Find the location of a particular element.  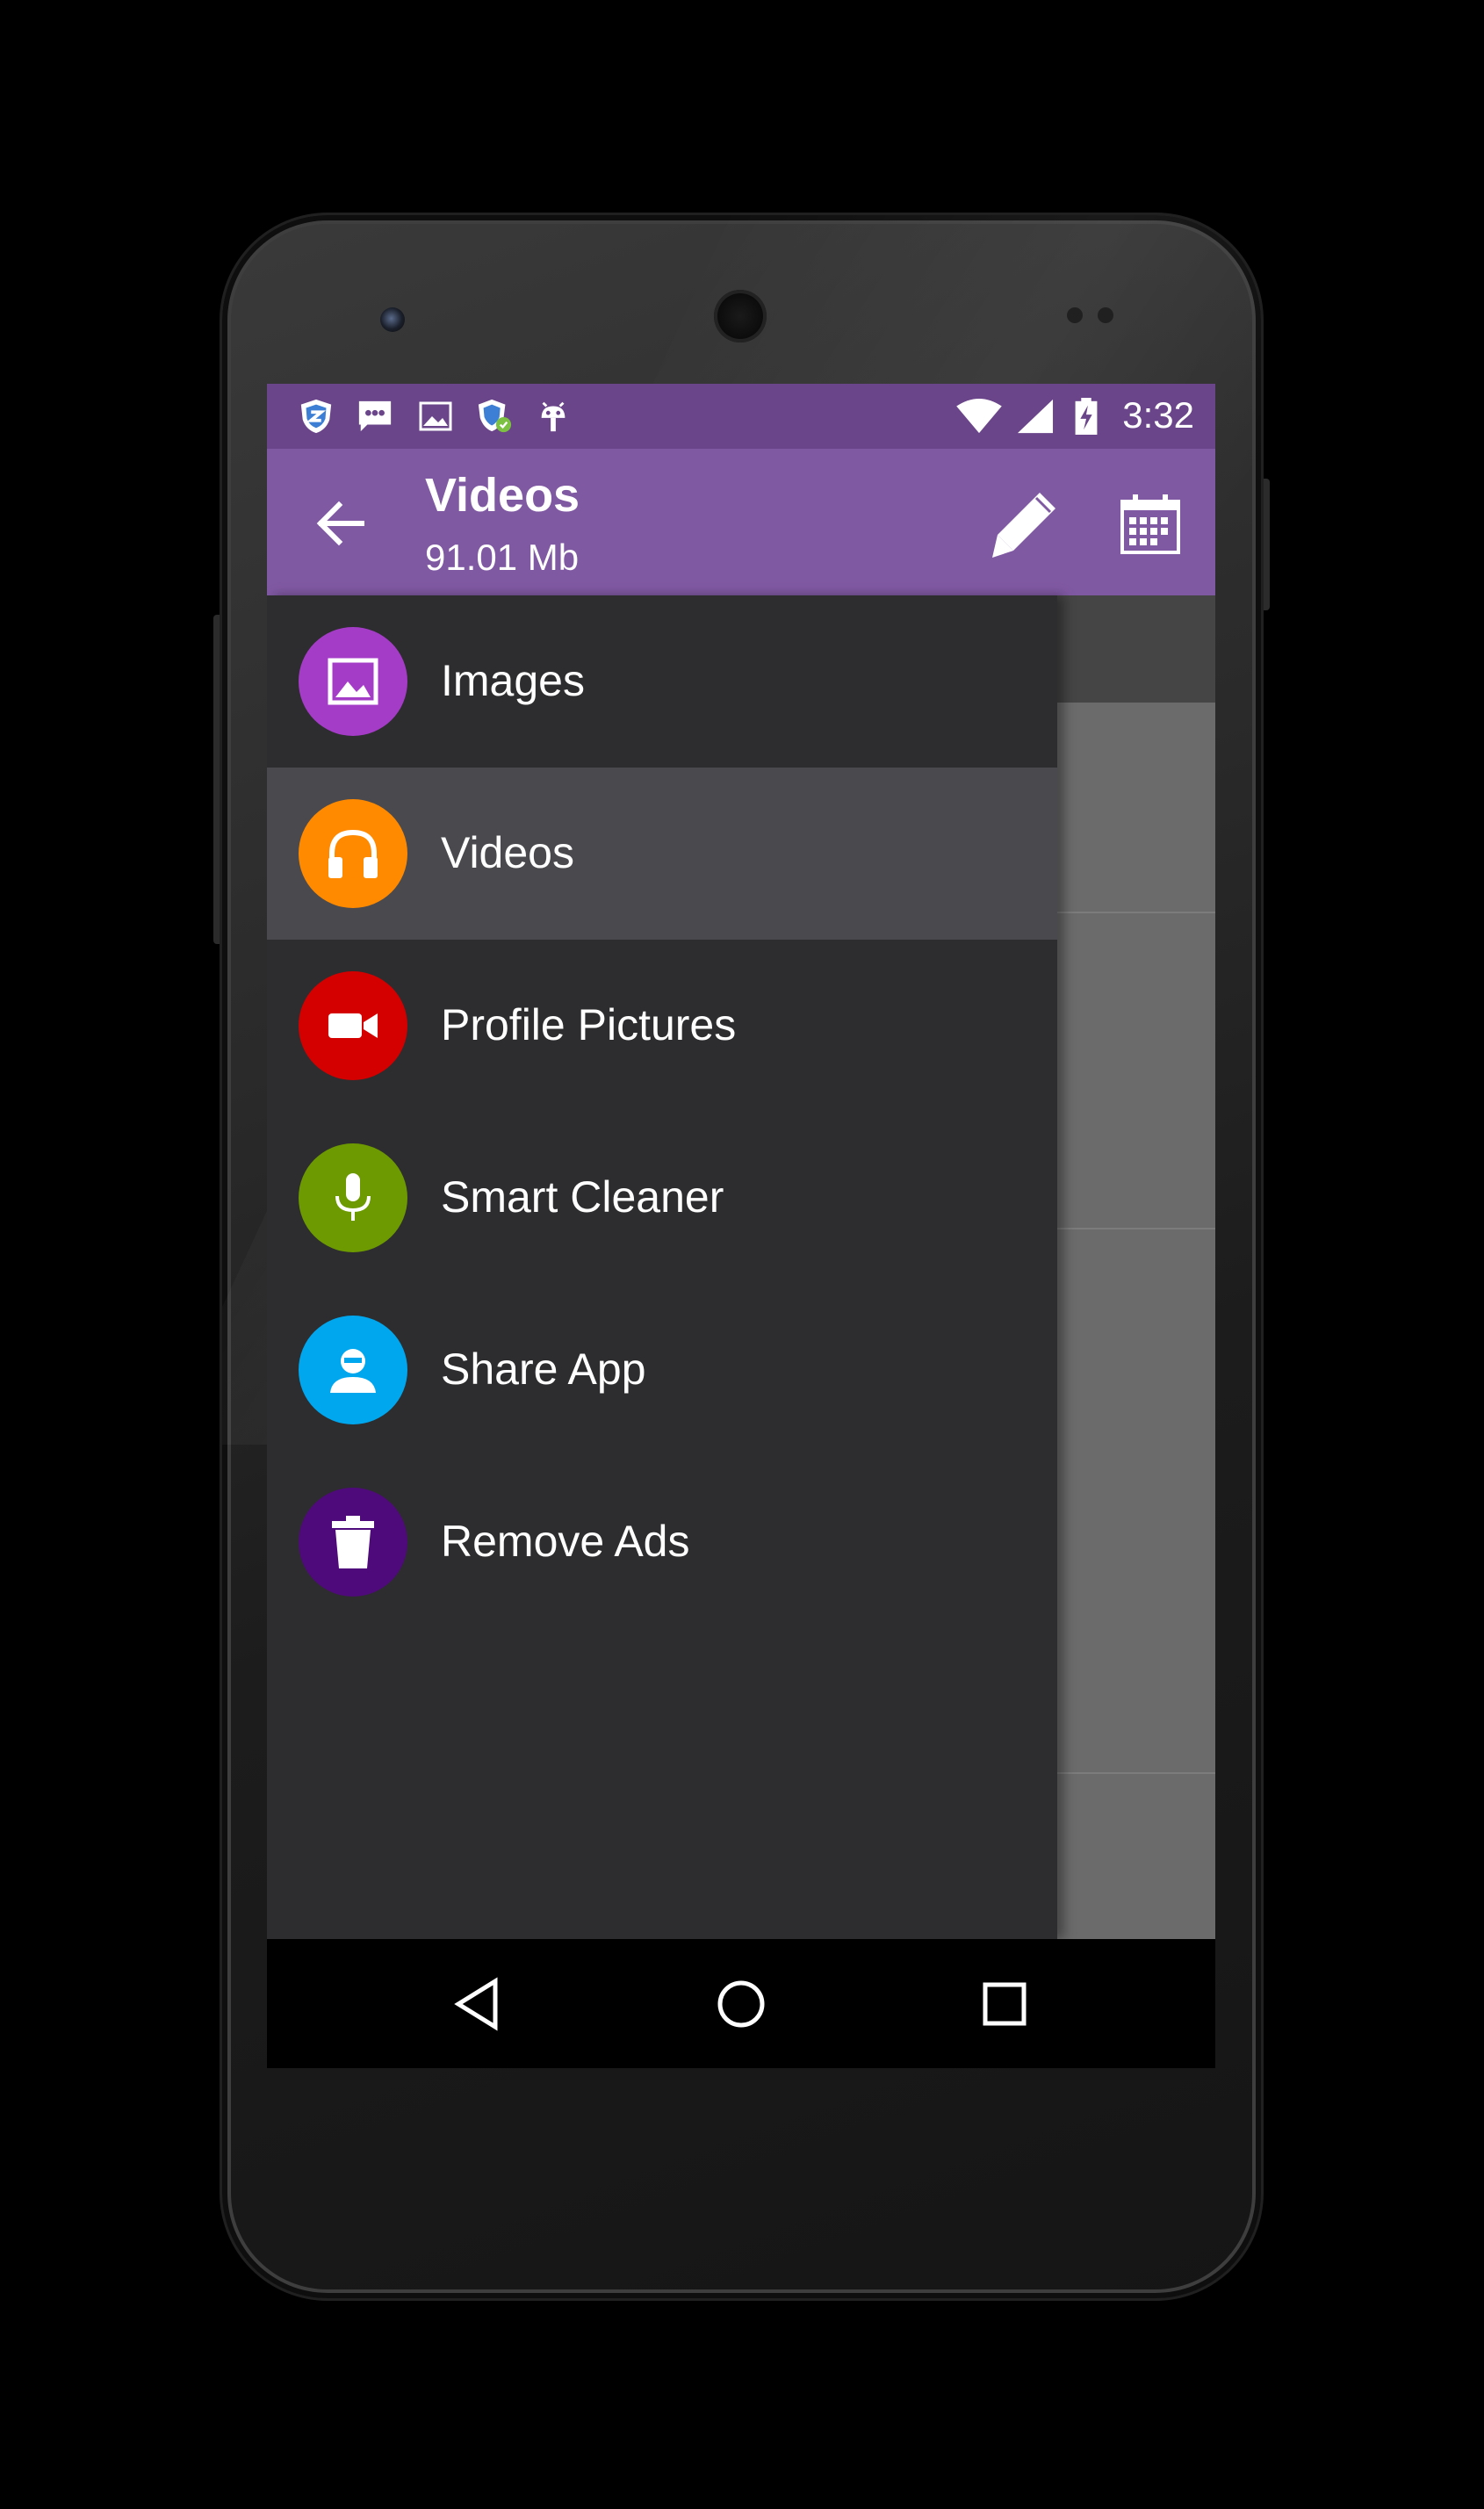

drawer-item-smart-cleaner: Smart Cleaner is located at coordinates (662, 1198).